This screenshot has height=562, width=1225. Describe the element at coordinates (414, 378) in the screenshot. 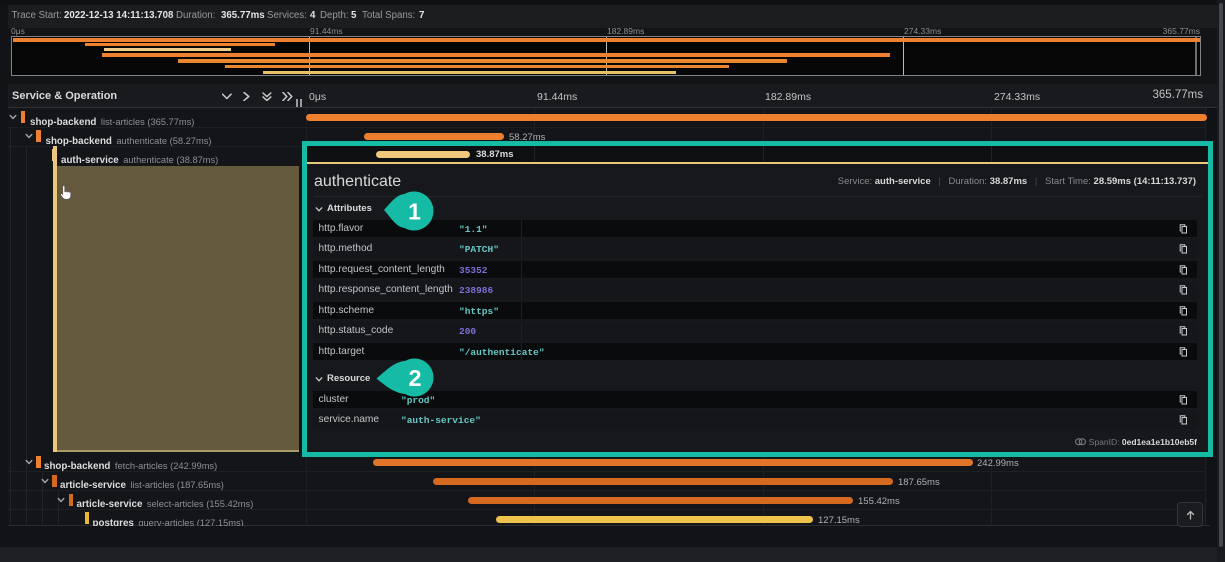

I see `svg-text: 2` at that location.